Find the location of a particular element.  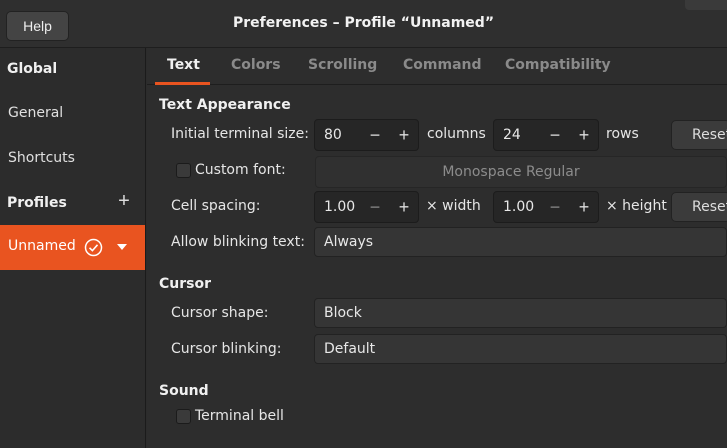

cursor-blinking-value: Default is located at coordinates (350, 349).